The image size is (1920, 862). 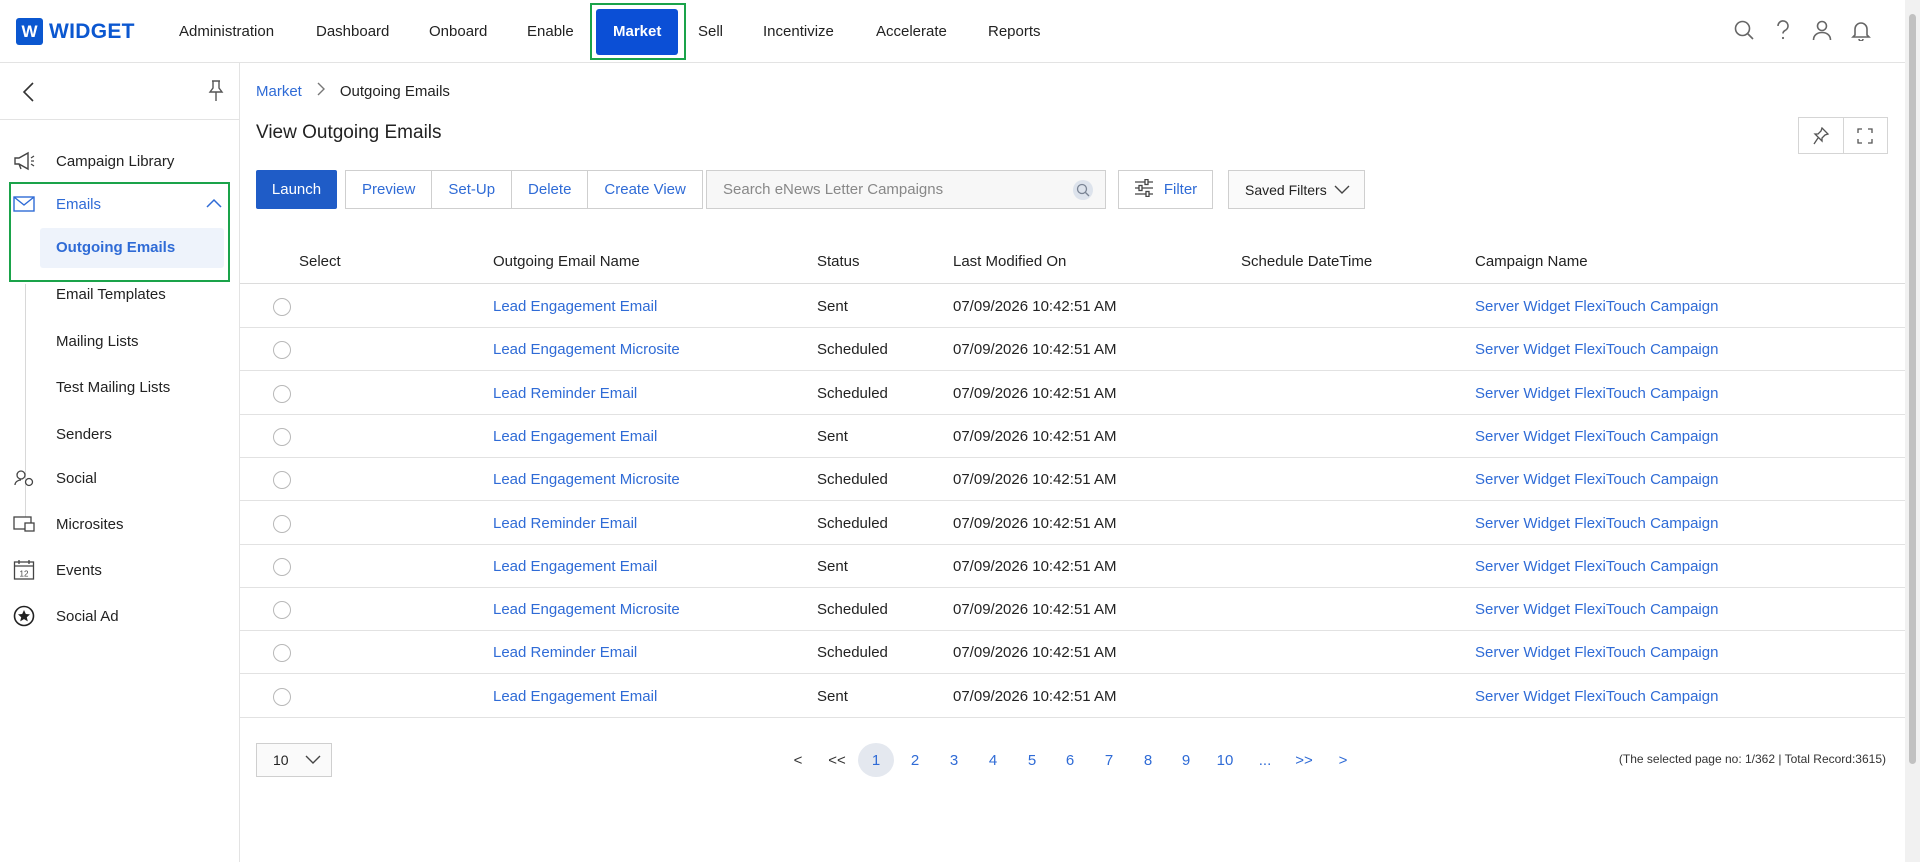 What do you see at coordinates (87, 616) in the screenshot?
I see `sidebar-item-label: Social Ad` at bounding box center [87, 616].